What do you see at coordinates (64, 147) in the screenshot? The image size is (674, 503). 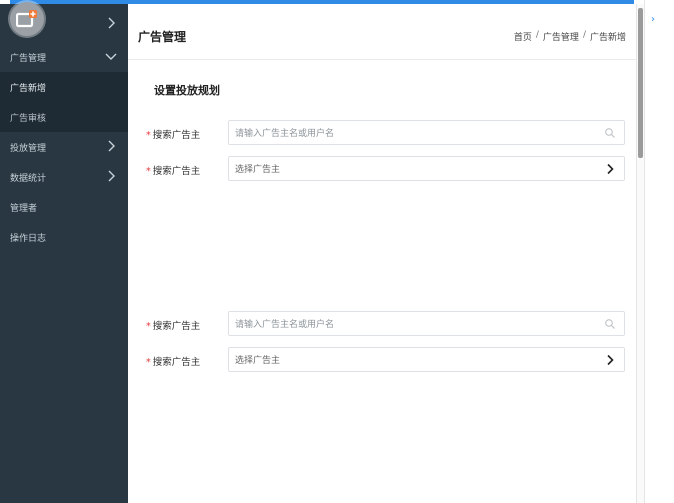 I see `sidebar-item-delivery: 投放管理` at bounding box center [64, 147].